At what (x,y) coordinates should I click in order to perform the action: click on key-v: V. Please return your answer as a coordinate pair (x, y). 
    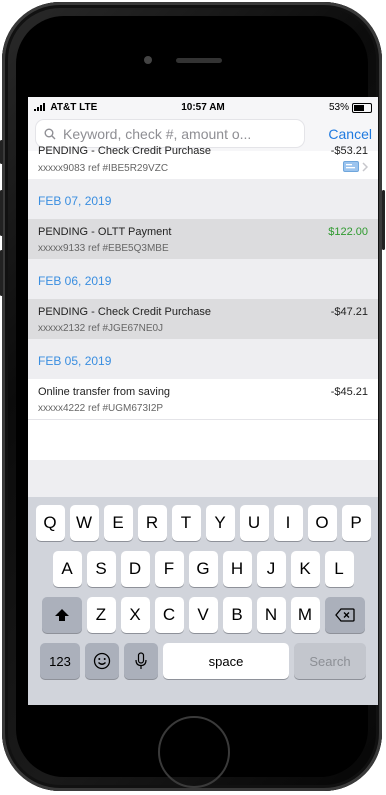
    Looking at the image, I should click on (203, 615).